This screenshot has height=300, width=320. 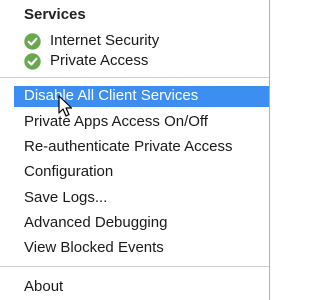 I want to click on menu-item-disable-all-client-services: Disable All Client Services, so click(x=111, y=96).